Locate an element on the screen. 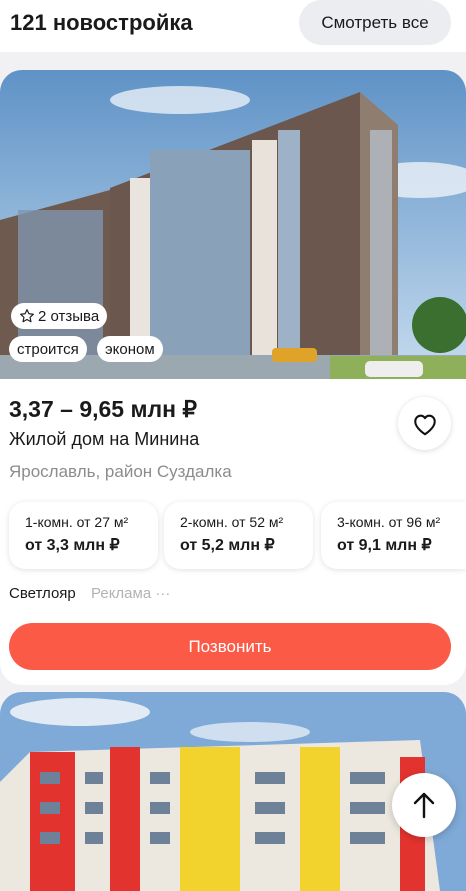 The height and width of the screenshot is (891, 466). header: 121 новостройка Смотреть все is located at coordinates (233, 26).